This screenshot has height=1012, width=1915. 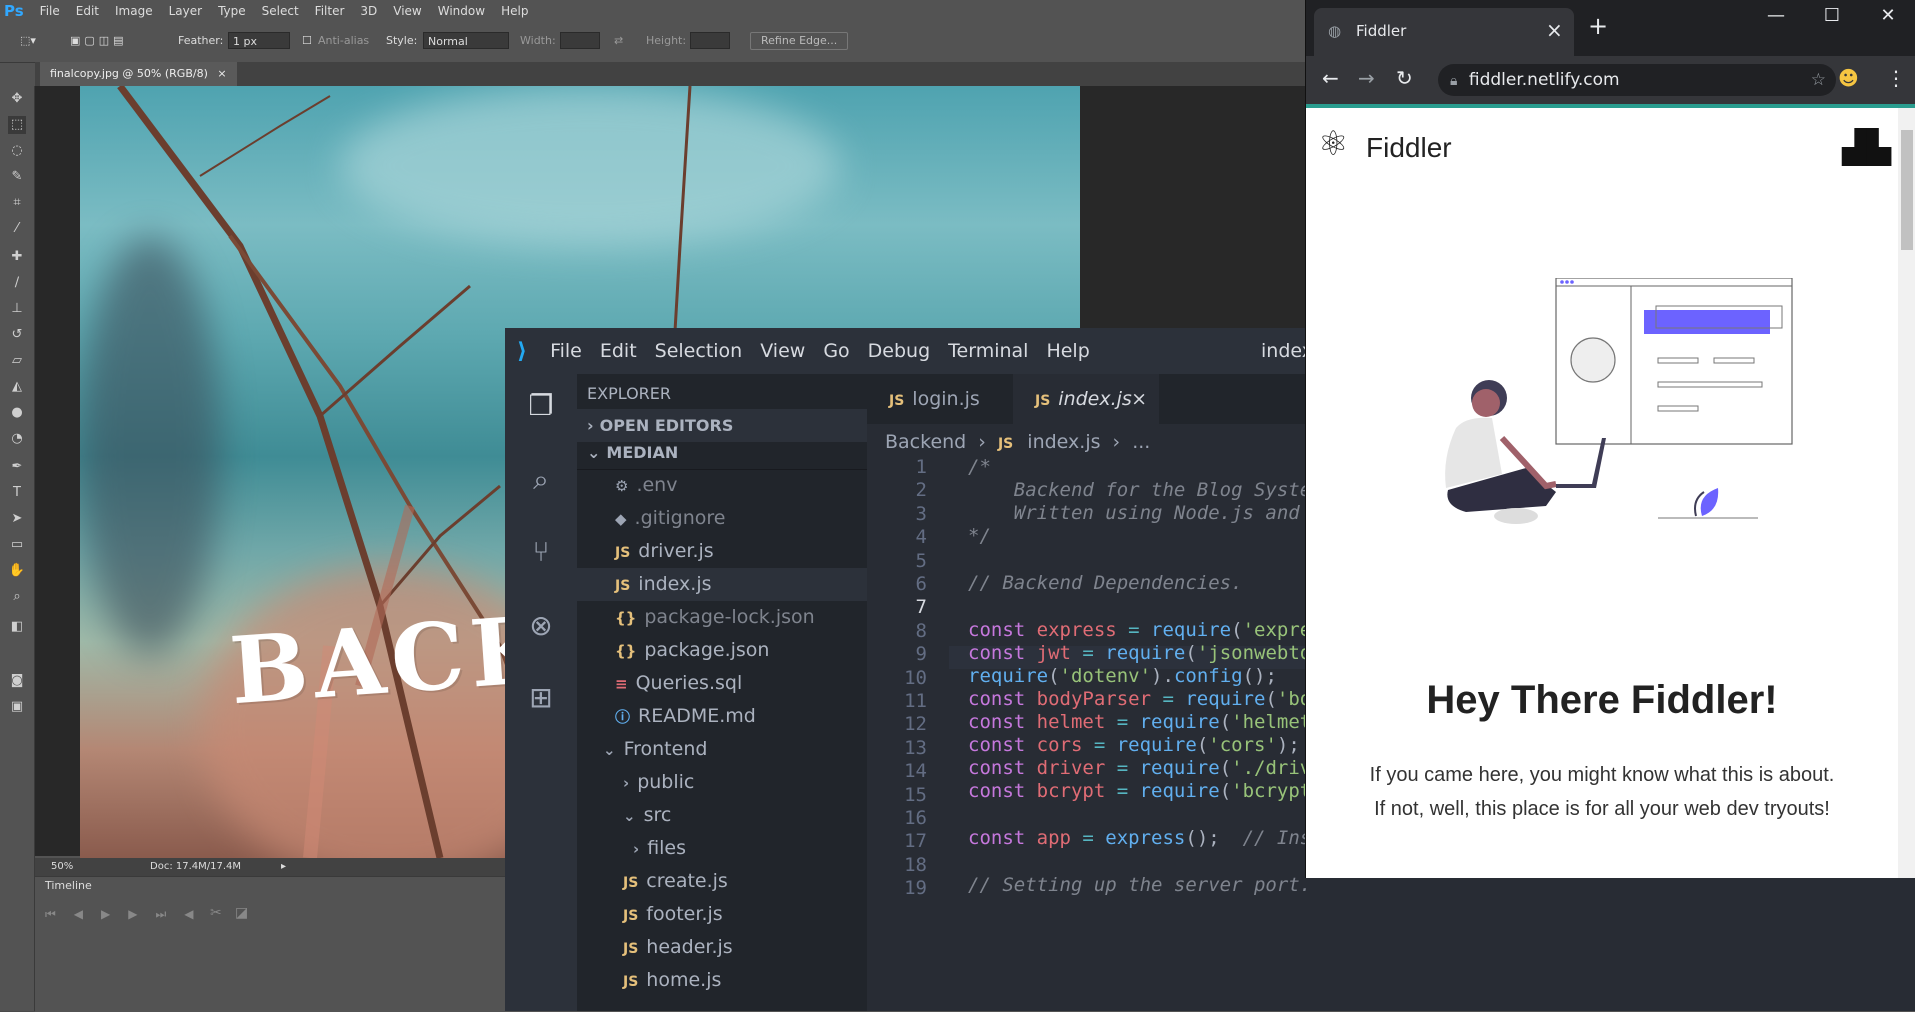 What do you see at coordinates (17, 597) in the screenshot?
I see `zoom-tool-icon: ⌕` at bounding box center [17, 597].